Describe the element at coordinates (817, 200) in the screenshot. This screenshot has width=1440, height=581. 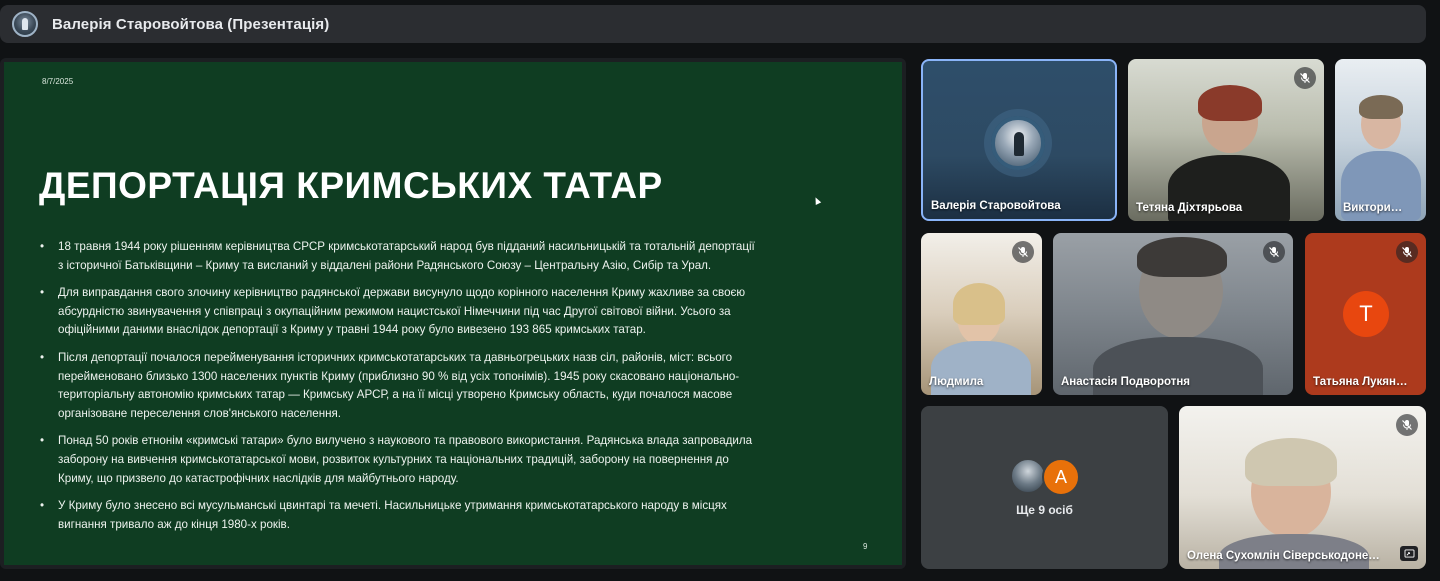
I see `mouse-cursor-icon` at that location.